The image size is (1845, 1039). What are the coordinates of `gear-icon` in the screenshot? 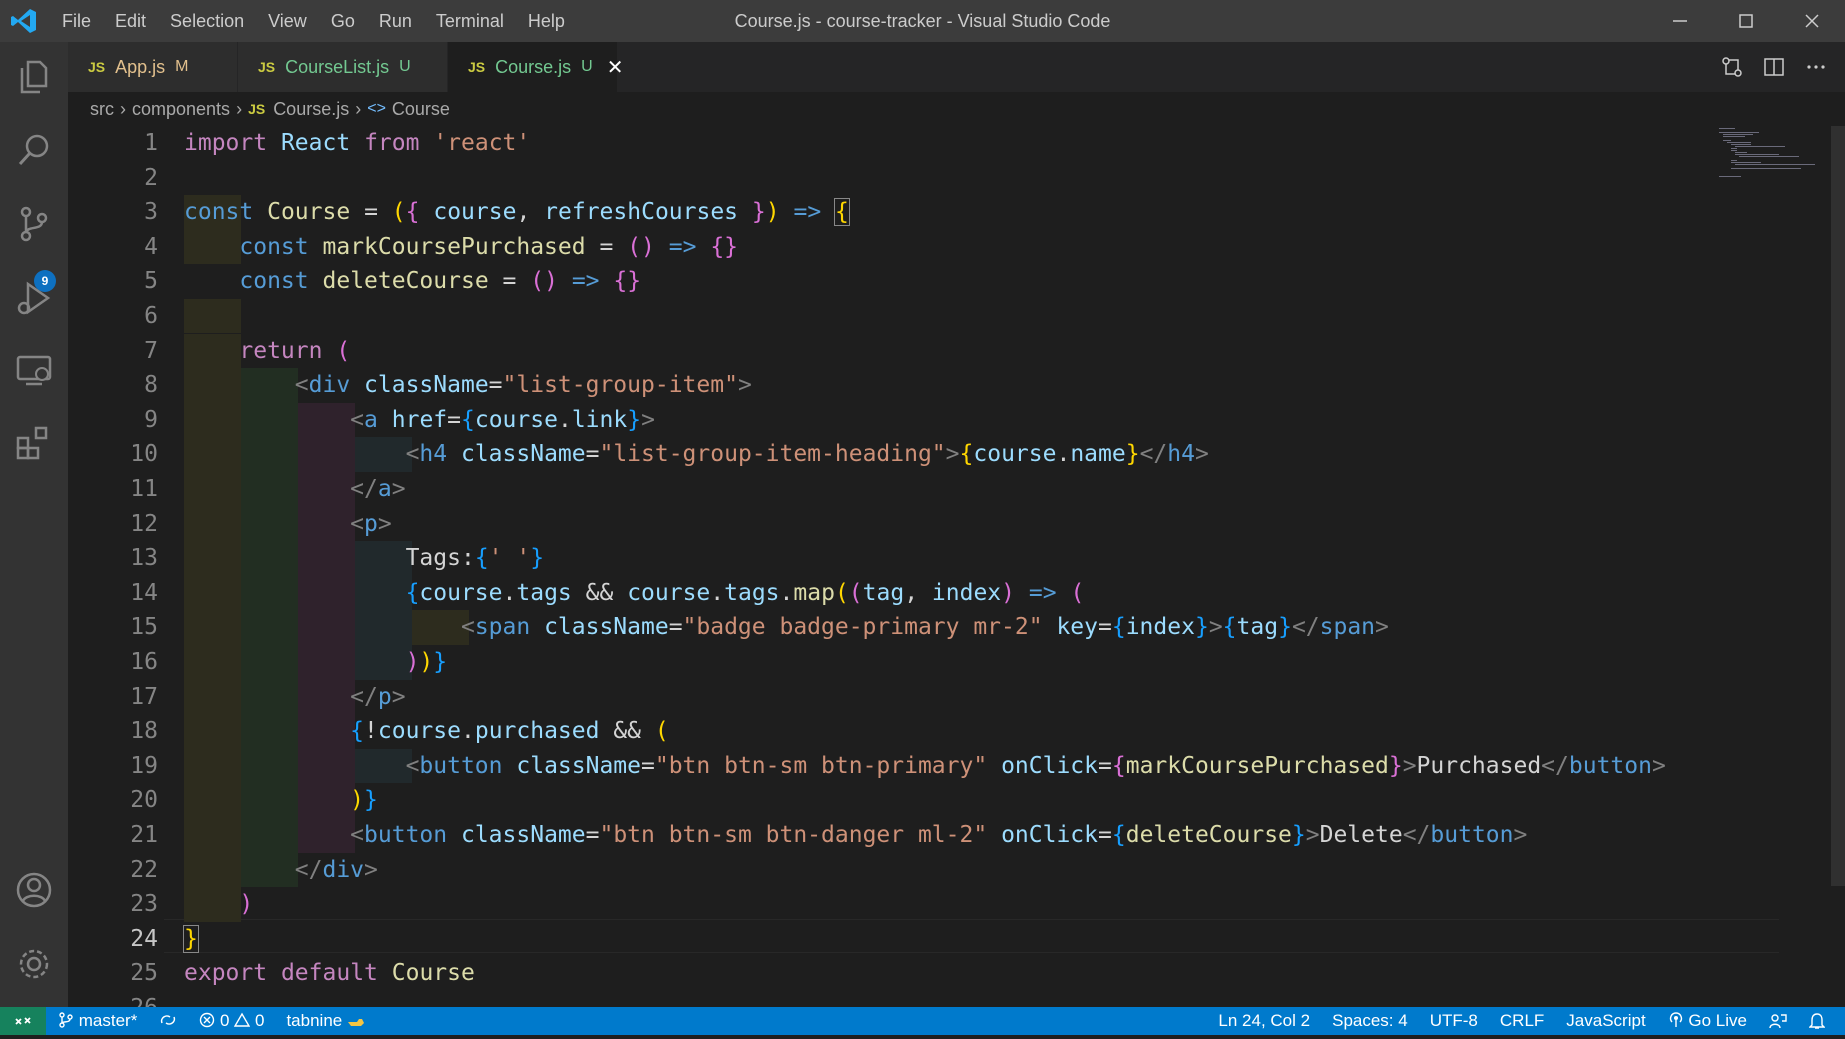 It's located at (34, 964).